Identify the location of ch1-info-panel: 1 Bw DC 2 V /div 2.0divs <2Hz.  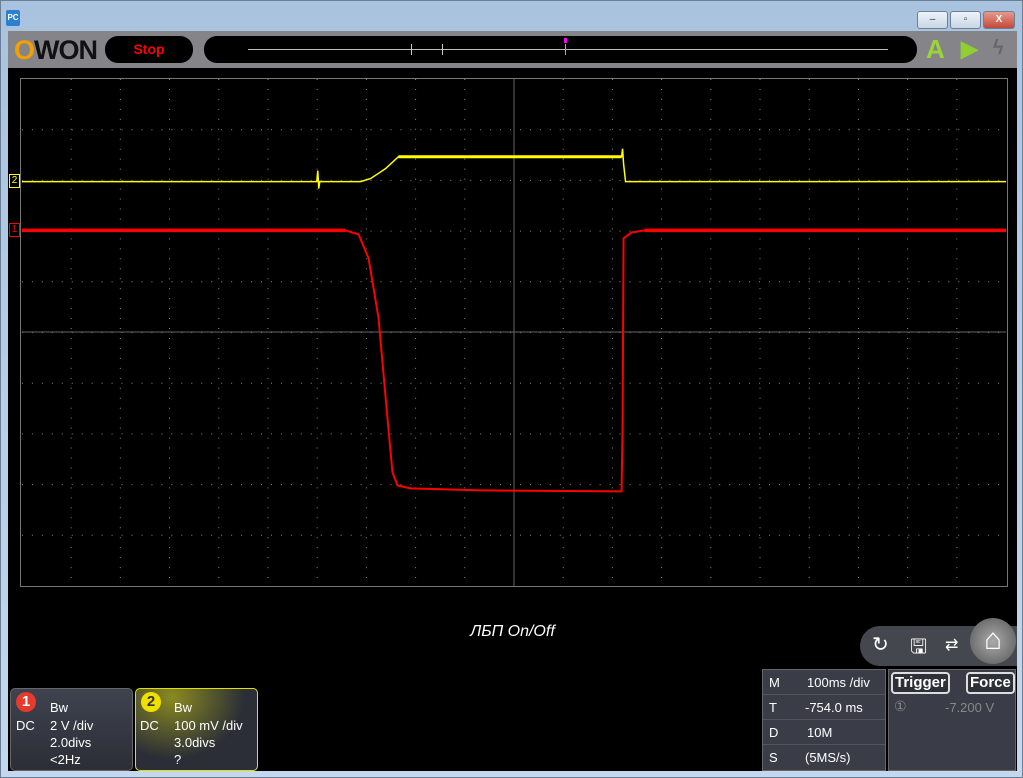
(71, 729).